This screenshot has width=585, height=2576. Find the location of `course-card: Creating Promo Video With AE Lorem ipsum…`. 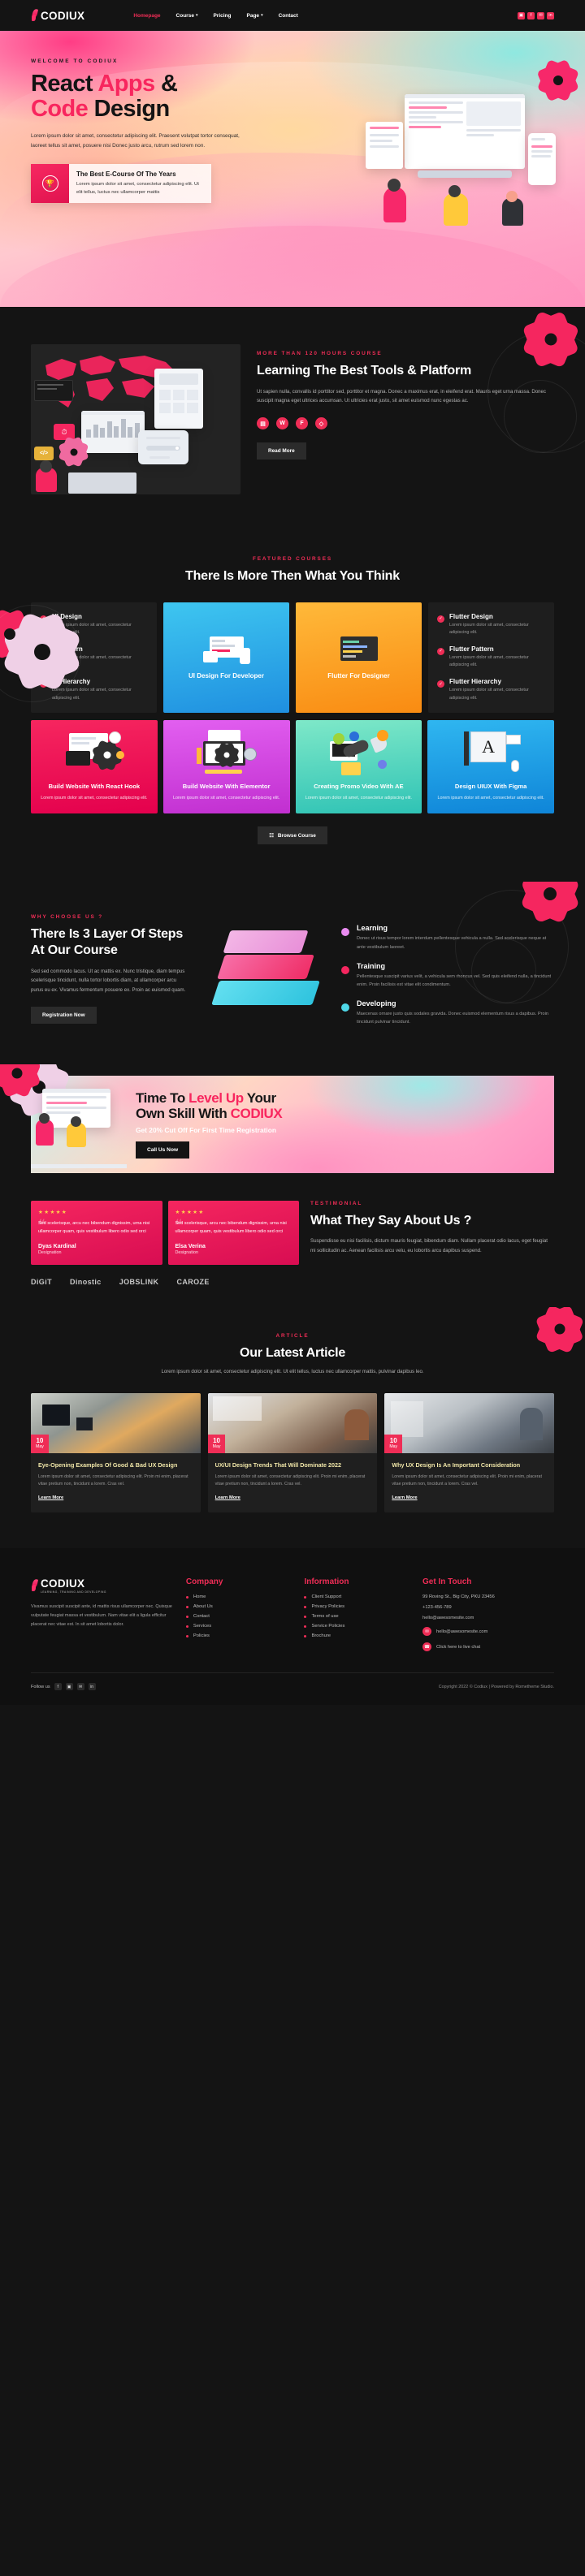

course-card: Creating Promo Video With AE Lorem ipsum… is located at coordinates (359, 767).